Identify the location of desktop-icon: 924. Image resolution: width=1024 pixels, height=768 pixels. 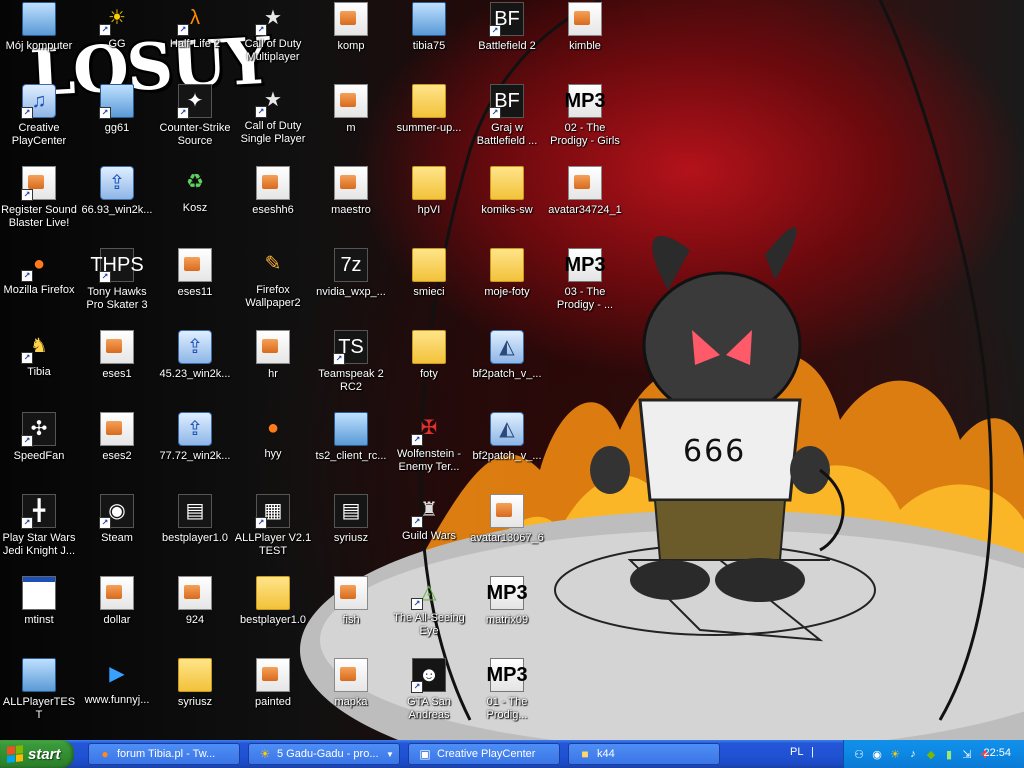
(195, 614).